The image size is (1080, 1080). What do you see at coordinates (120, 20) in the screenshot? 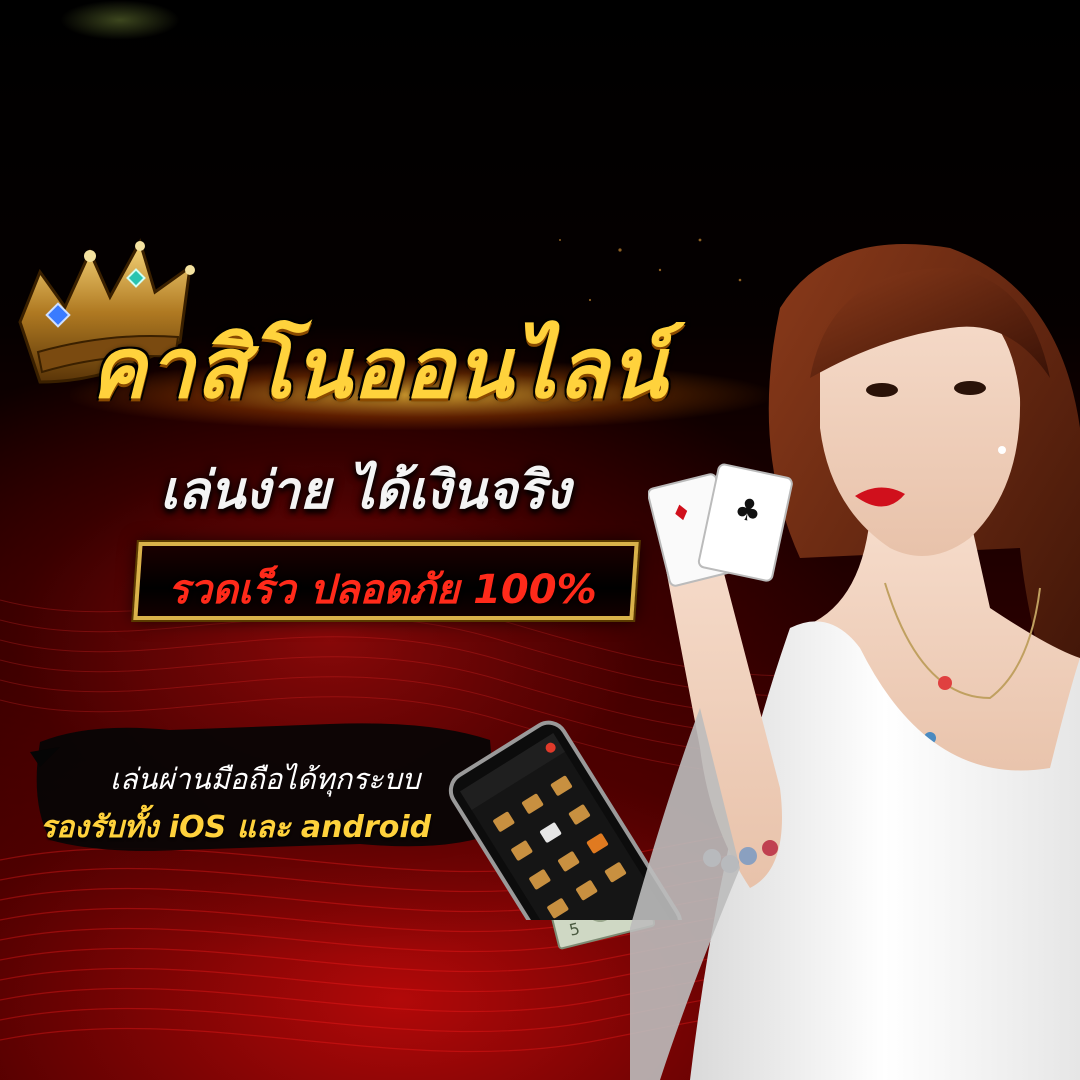
I see `light-flare` at bounding box center [120, 20].